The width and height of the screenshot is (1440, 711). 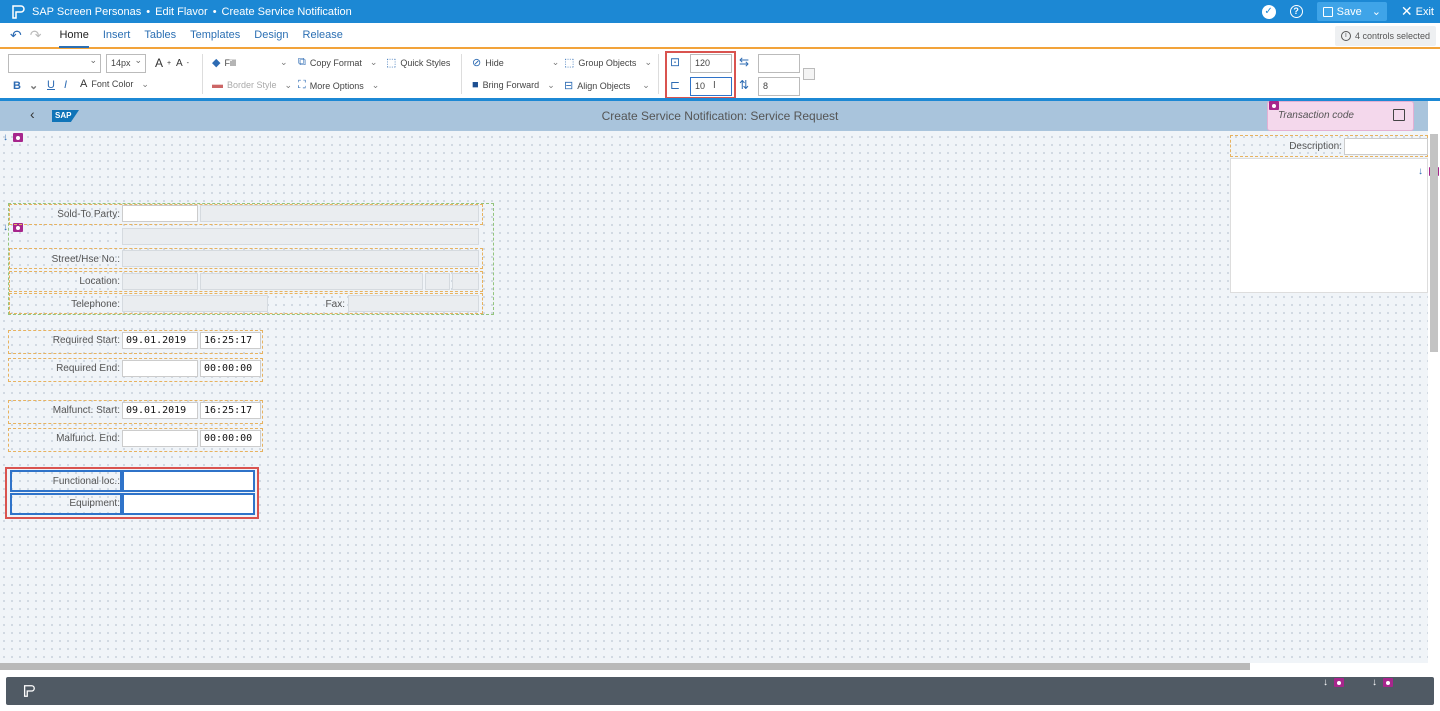 I want to click on required-start-date-input: 09.01.2019, so click(x=160, y=340).